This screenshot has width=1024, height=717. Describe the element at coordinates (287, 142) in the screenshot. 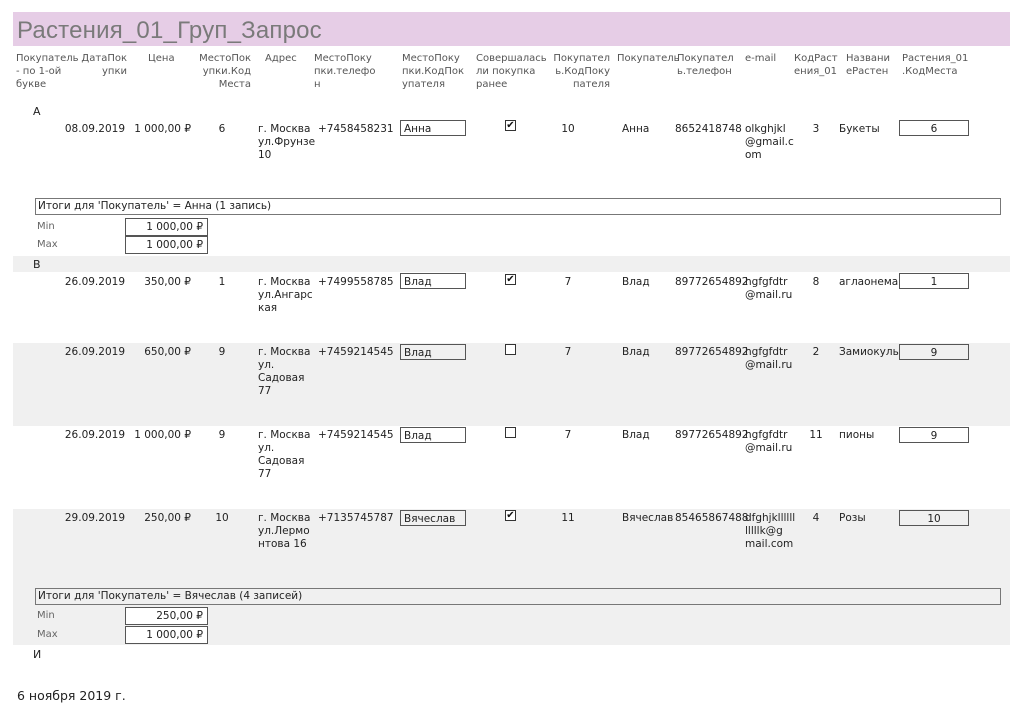

I see `address-cell: г. Москва ул.Фрунзе 10` at that location.